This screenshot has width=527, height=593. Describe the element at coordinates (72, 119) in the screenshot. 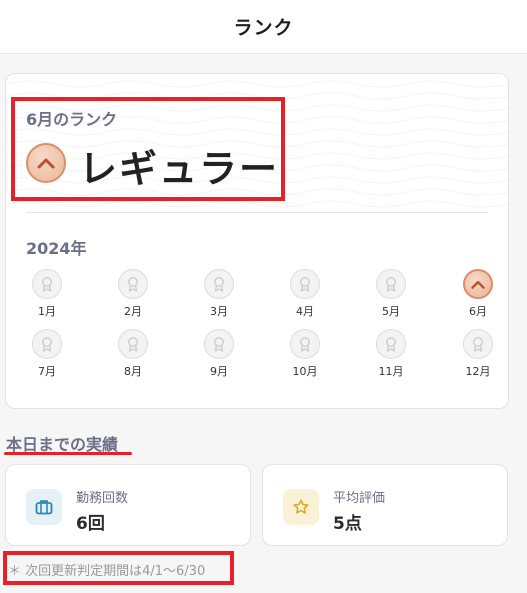

I see `month-rank-label: 6月のランク` at that location.